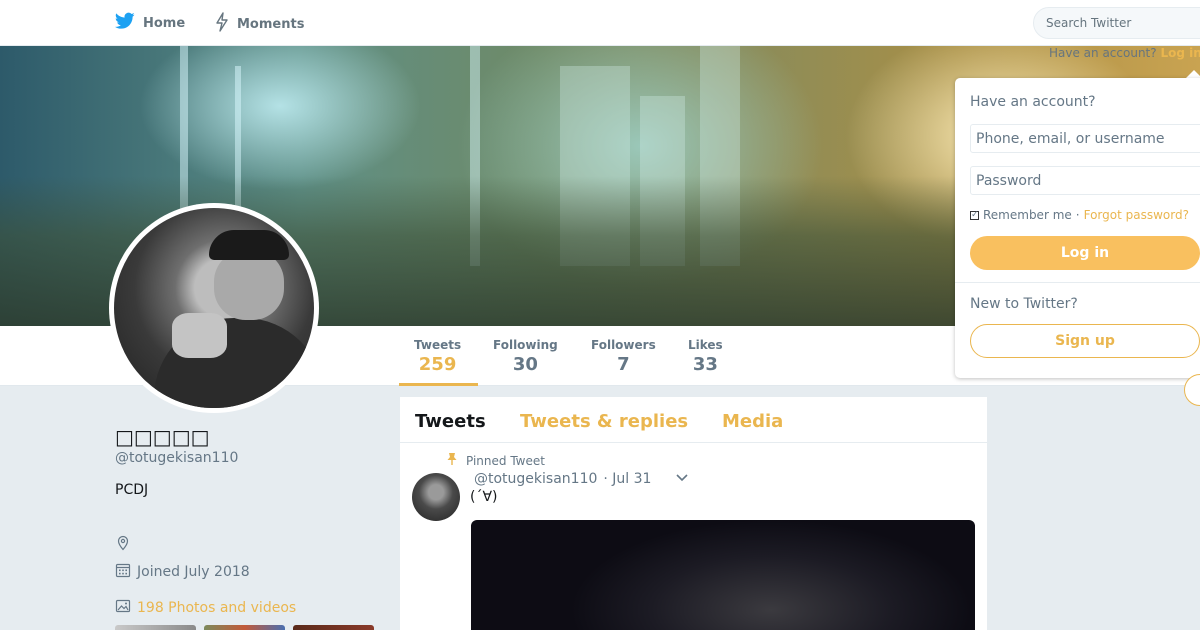  I want to click on signup-button: Sign up, so click(1085, 341).